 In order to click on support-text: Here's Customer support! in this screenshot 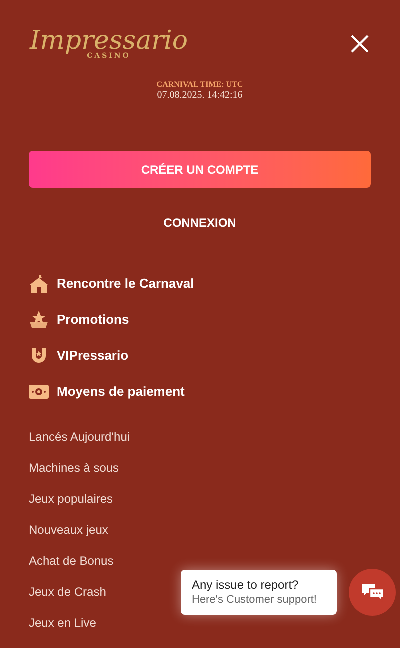, I will do `click(255, 600)`.